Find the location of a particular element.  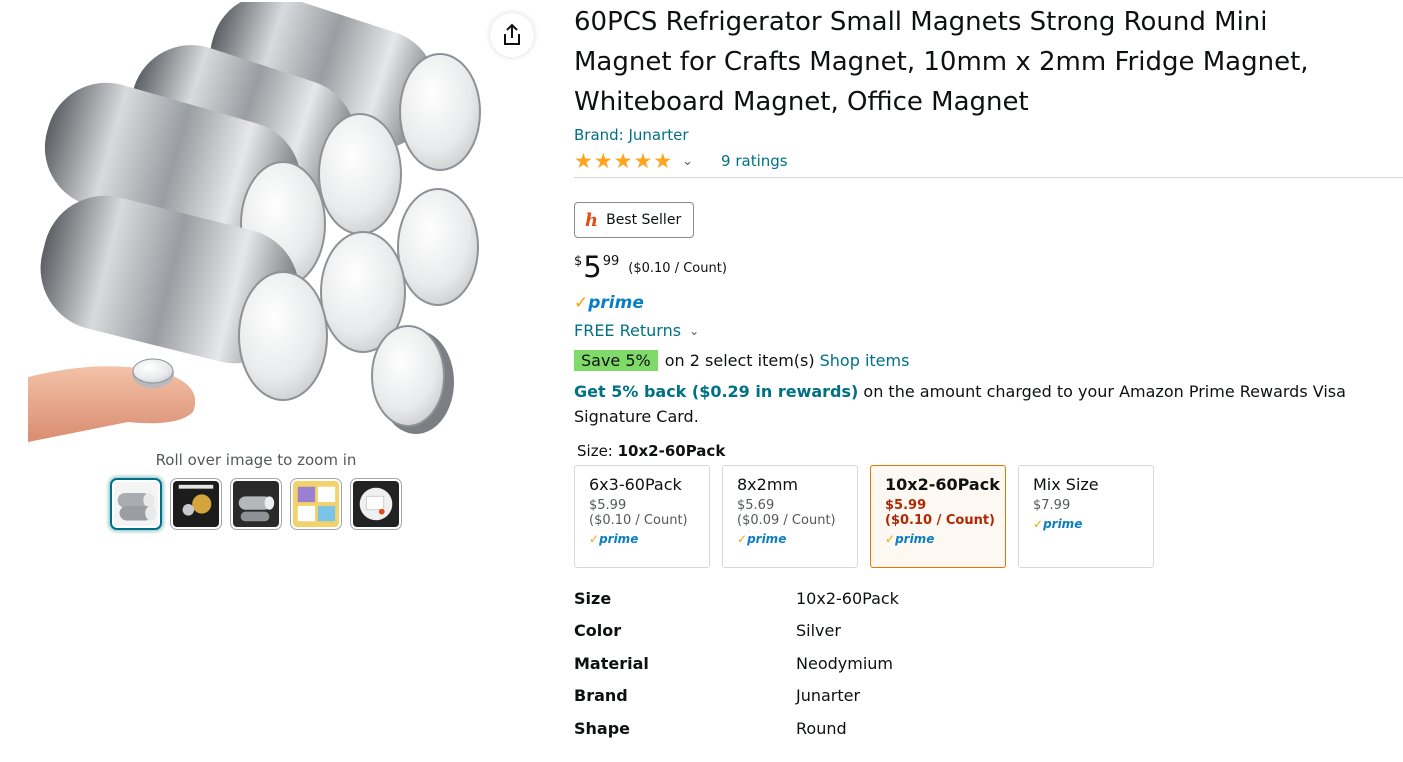

spec-row: Size 10x2-60Pack is located at coordinates (874, 598).